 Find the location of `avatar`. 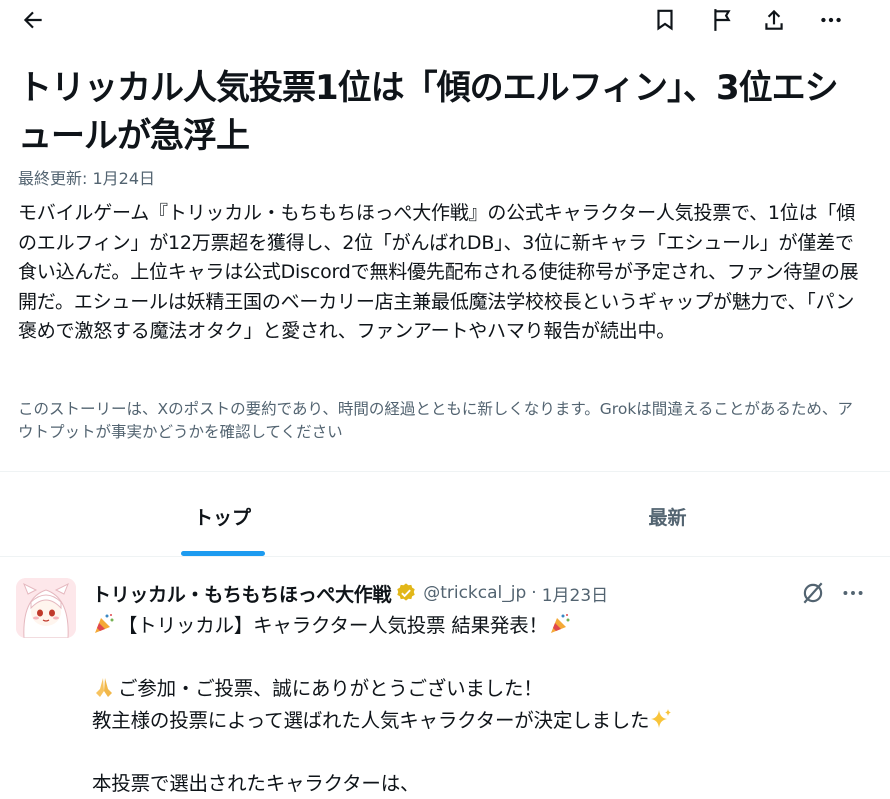

avatar is located at coordinates (46, 608).